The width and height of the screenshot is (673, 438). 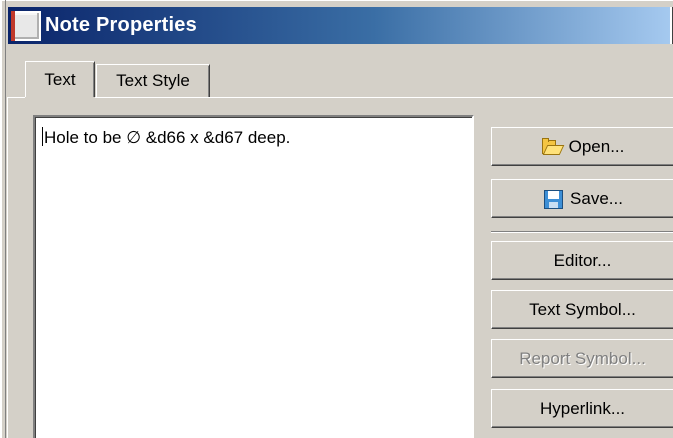 I want to click on window-frame-top, so click(x=336, y=0).